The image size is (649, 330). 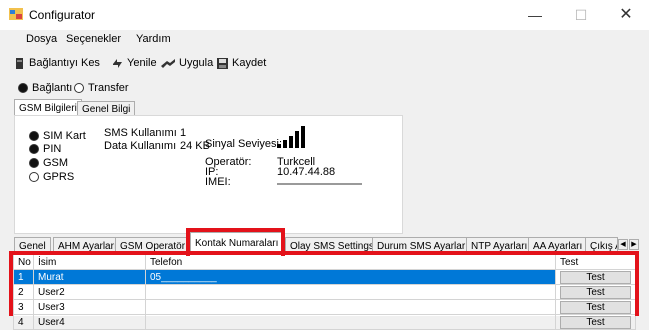 I want to click on cell-test: Test, so click(x=595, y=322).